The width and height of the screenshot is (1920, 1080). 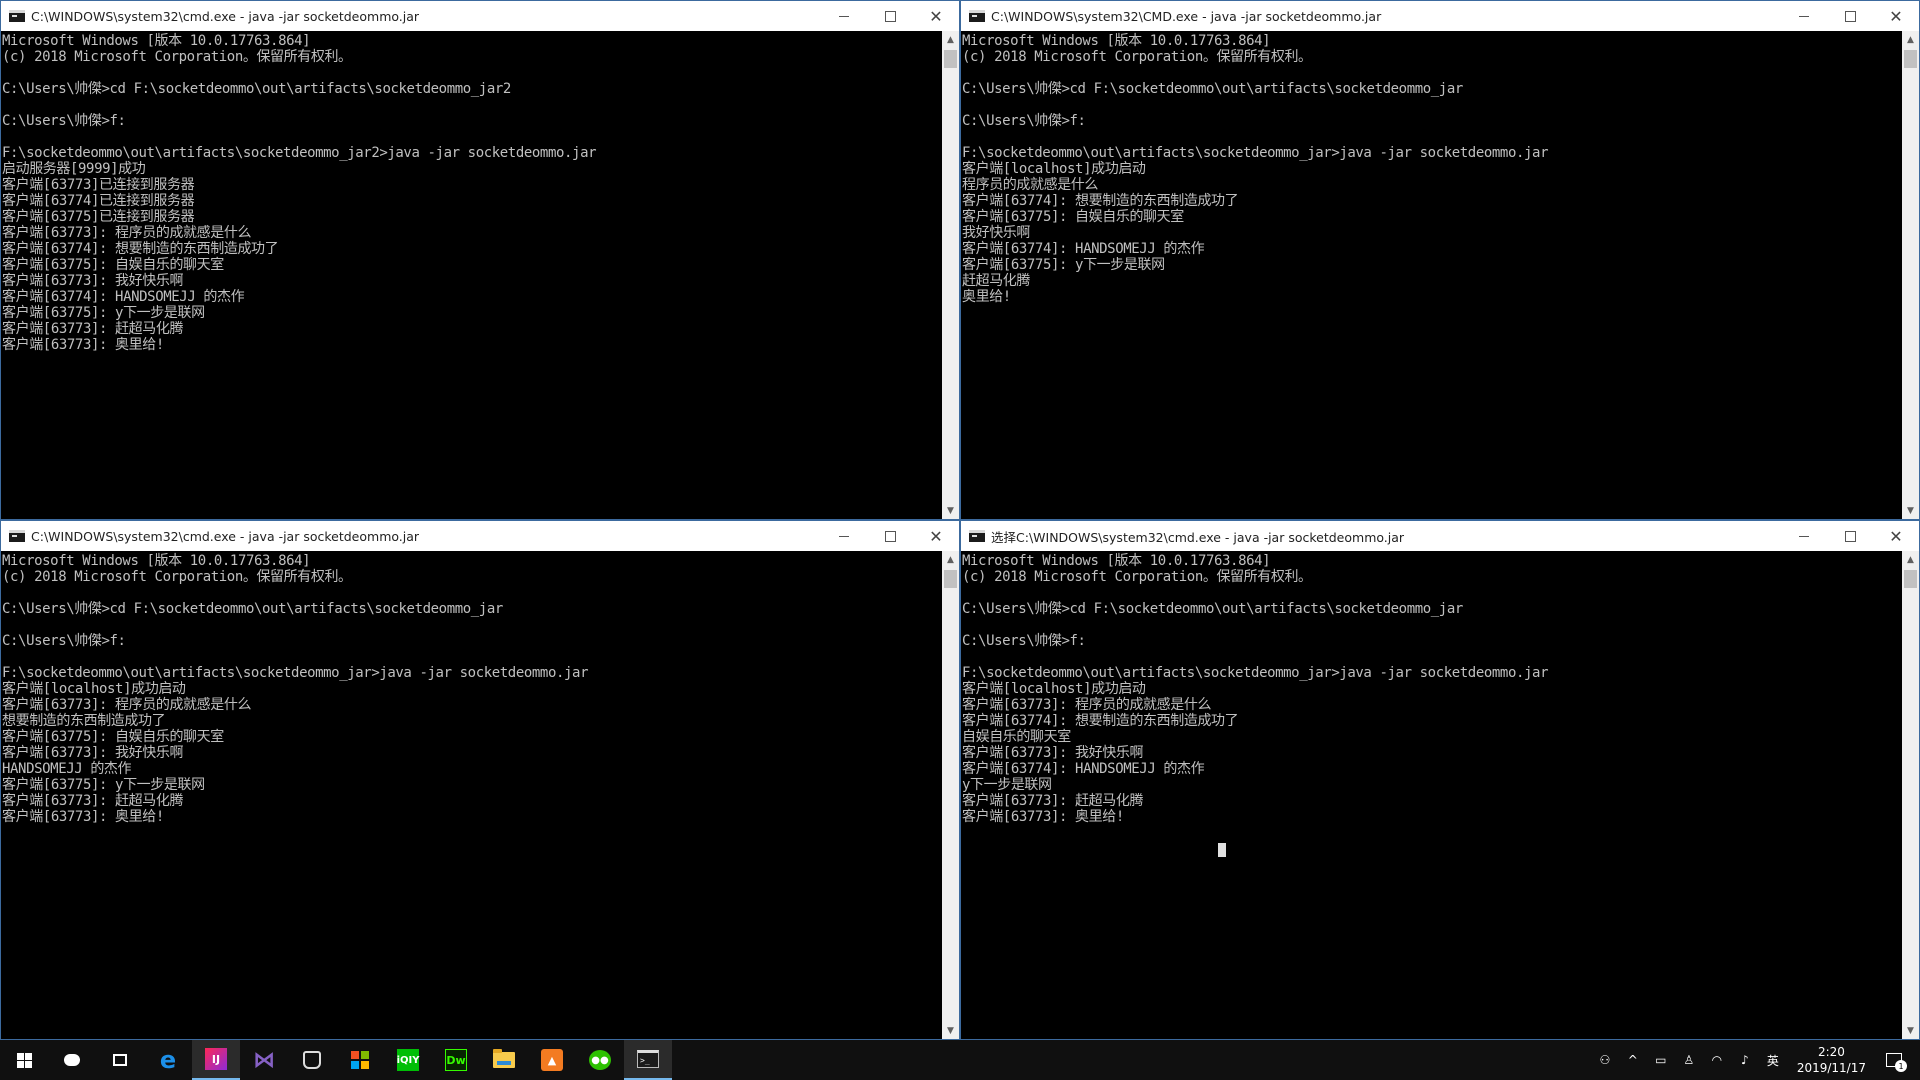 I want to click on taskbar-visual-studio: ⋈, so click(x=264, y=1060).